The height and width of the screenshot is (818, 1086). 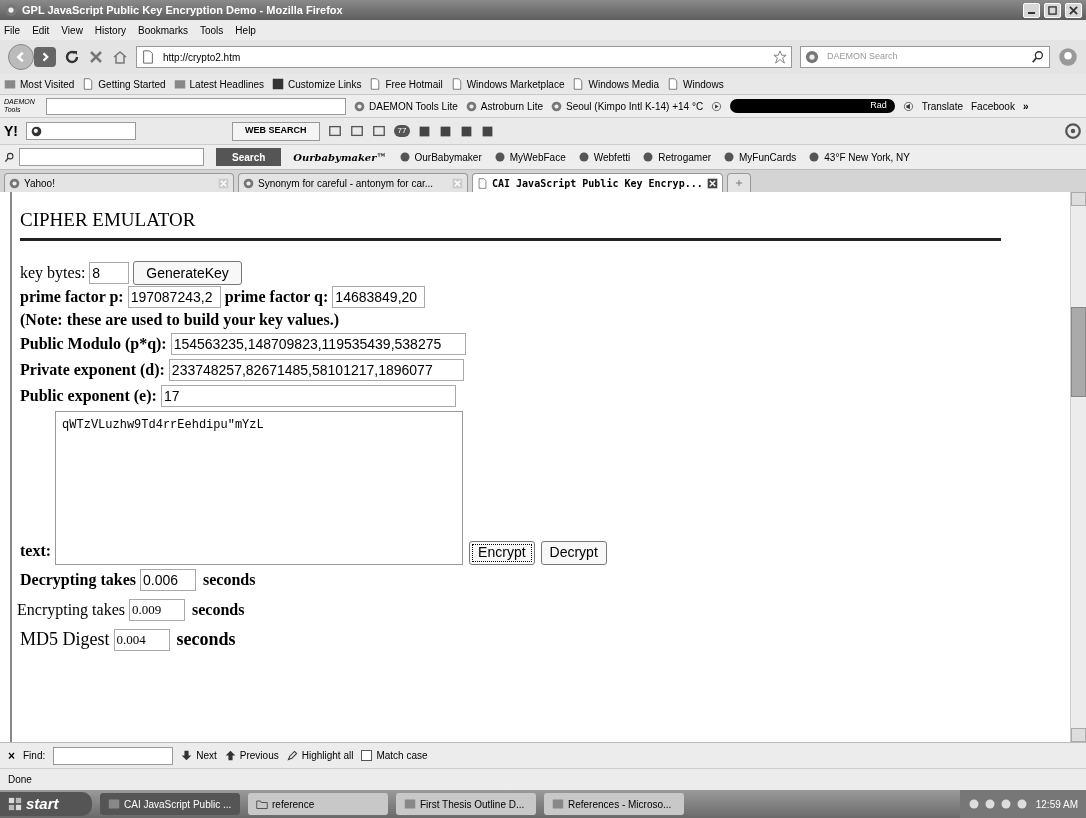 I want to click on time-field: 0.006, so click(x=168, y=579).